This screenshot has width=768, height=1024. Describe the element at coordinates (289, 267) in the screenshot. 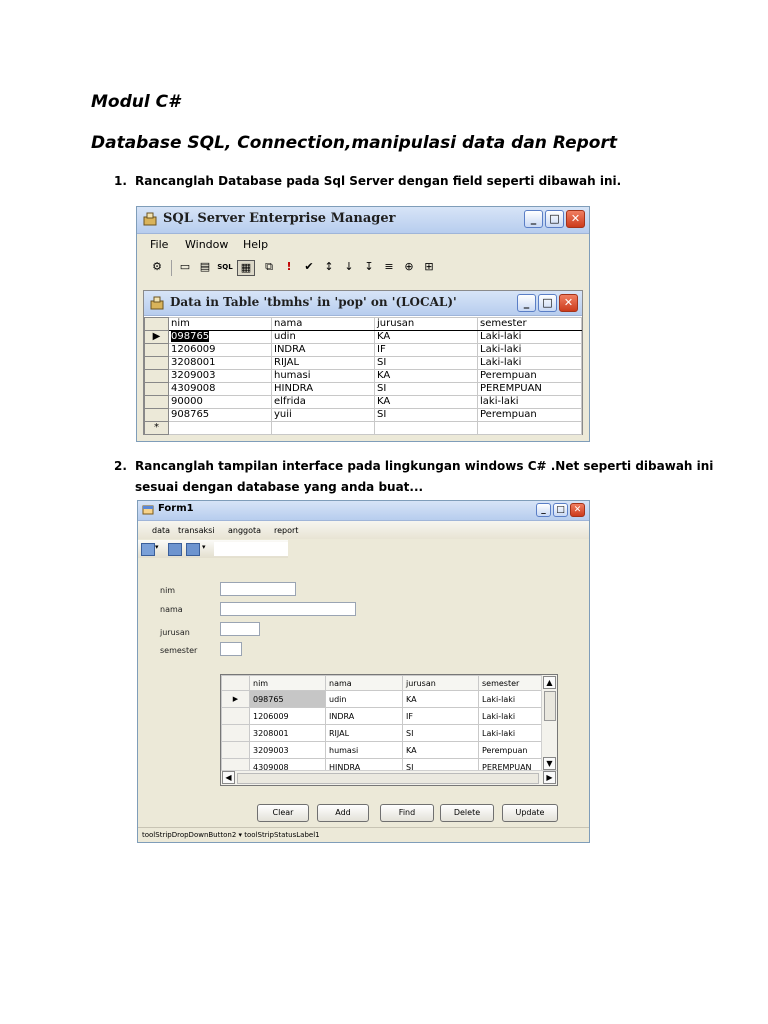

I see `run-icon: !` at that location.